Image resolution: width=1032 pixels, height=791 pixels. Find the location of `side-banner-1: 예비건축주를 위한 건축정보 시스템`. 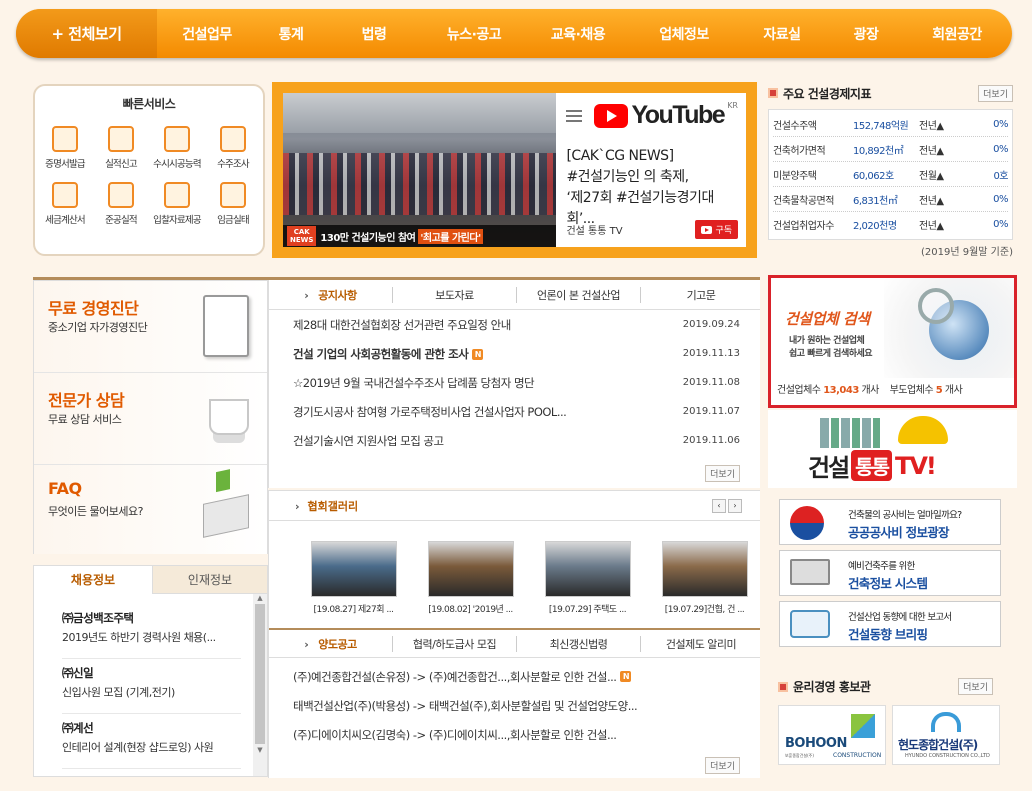

side-banner-1: 예비건축주를 위한 건축정보 시스템 is located at coordinates (890, 573).